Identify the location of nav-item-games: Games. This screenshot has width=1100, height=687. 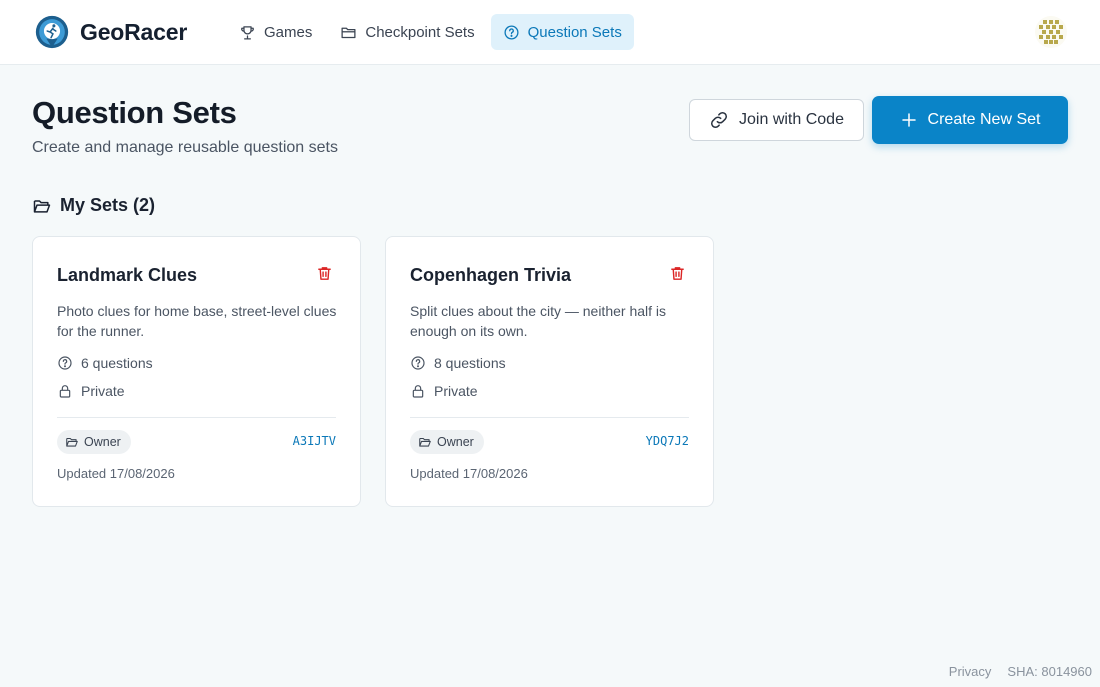
(275, 32).